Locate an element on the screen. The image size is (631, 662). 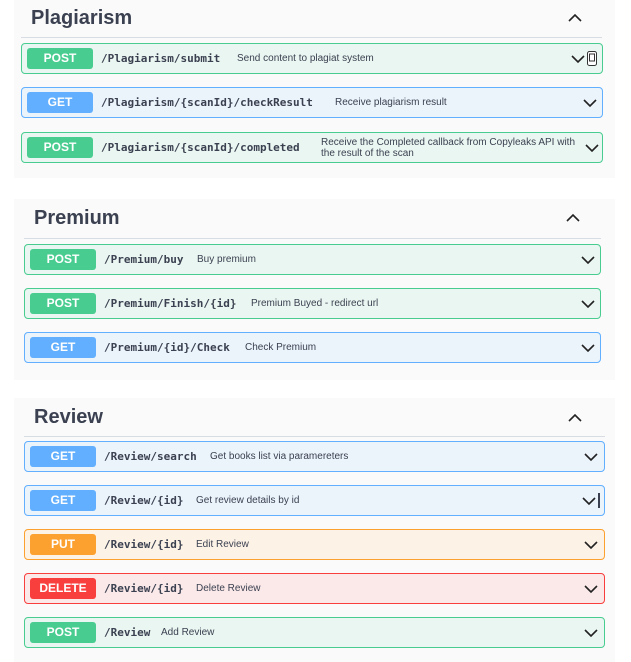
method-badge: DELETE is located at coordinates (63, 588).